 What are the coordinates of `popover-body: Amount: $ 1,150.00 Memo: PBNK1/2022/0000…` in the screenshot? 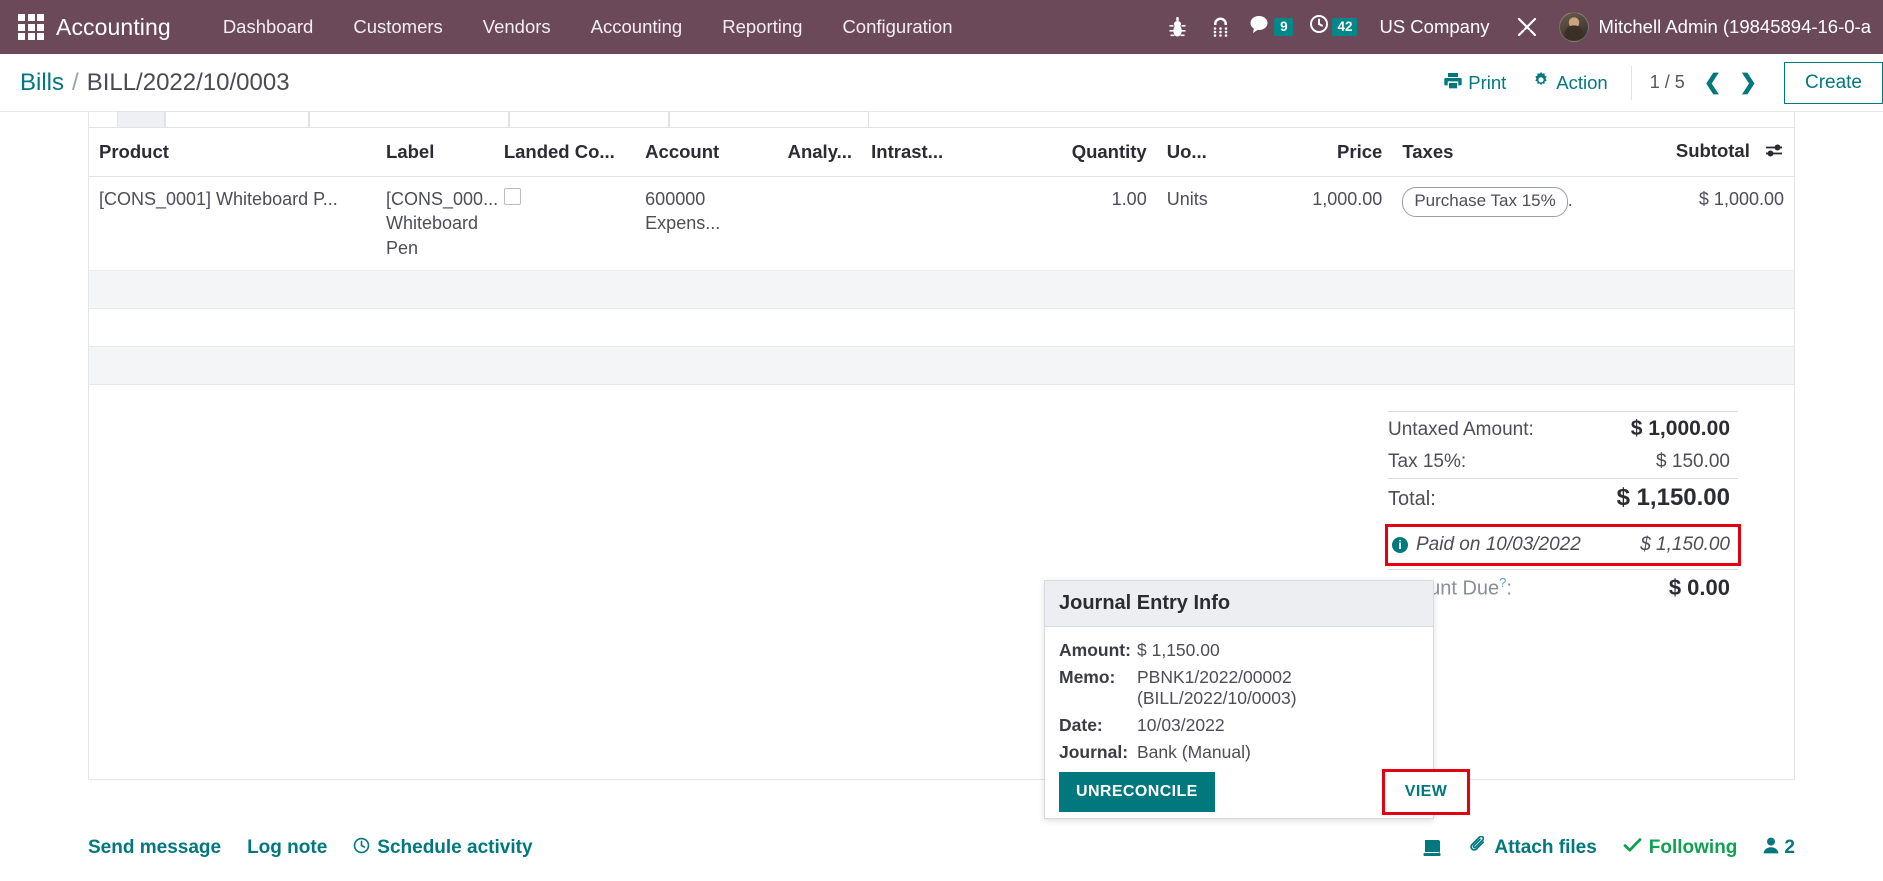 It's located at (1258, 722).